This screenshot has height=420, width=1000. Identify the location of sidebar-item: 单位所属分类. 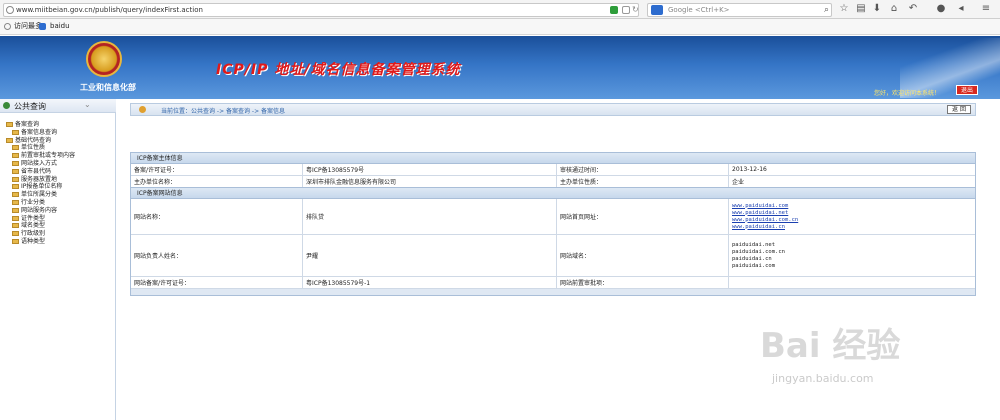
(34, 195).